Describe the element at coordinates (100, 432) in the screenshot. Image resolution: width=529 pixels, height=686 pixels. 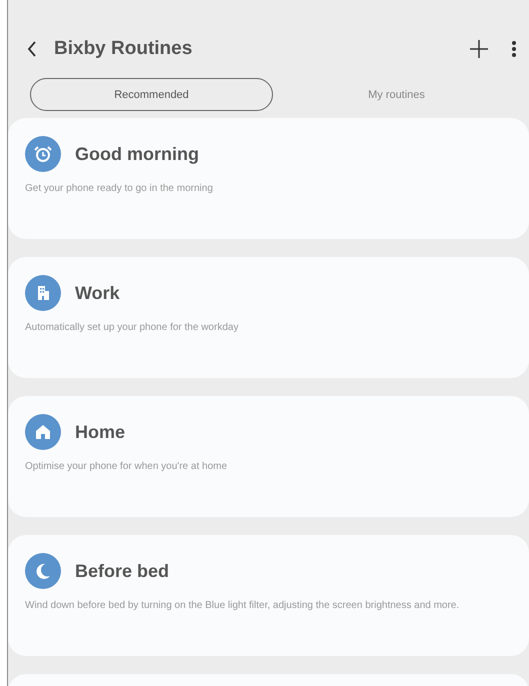
I see `routine-name: Home` at that location.